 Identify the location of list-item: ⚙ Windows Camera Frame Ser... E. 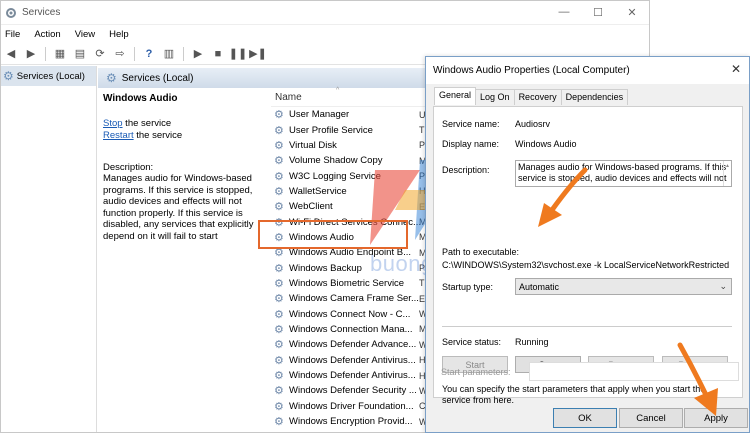
(351, 298).